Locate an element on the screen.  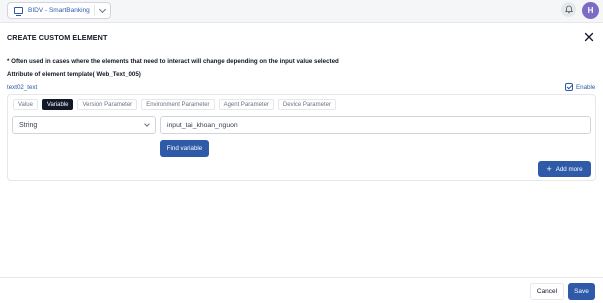
variable-input is located at coordinates (375, 125).